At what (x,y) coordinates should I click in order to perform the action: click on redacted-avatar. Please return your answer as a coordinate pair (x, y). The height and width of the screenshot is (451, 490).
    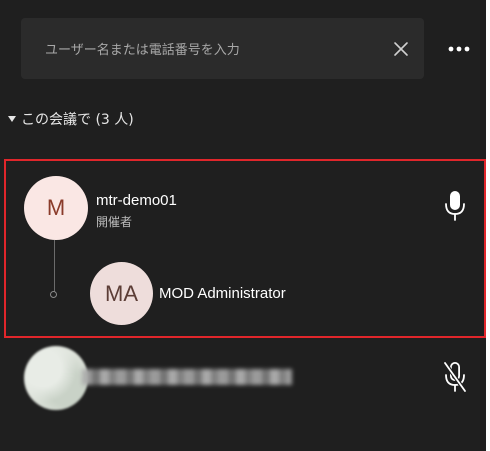
    Looking at the image, I should click on (56, 378).